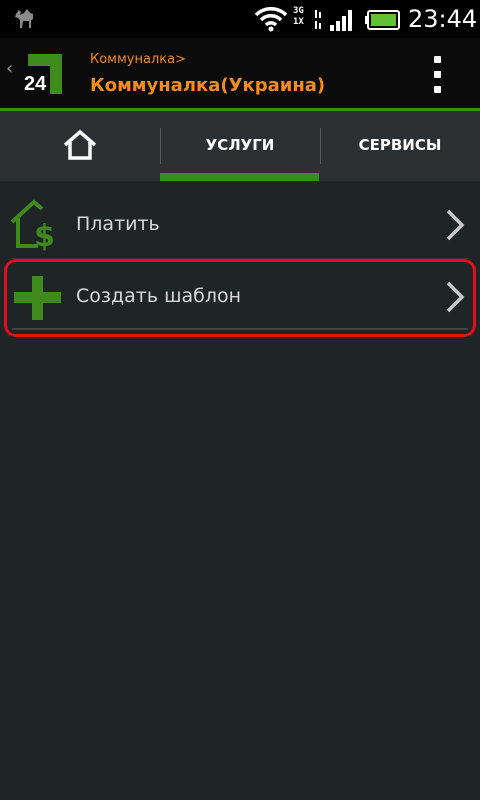  I want to click on highlight-box, so click(240, 298).